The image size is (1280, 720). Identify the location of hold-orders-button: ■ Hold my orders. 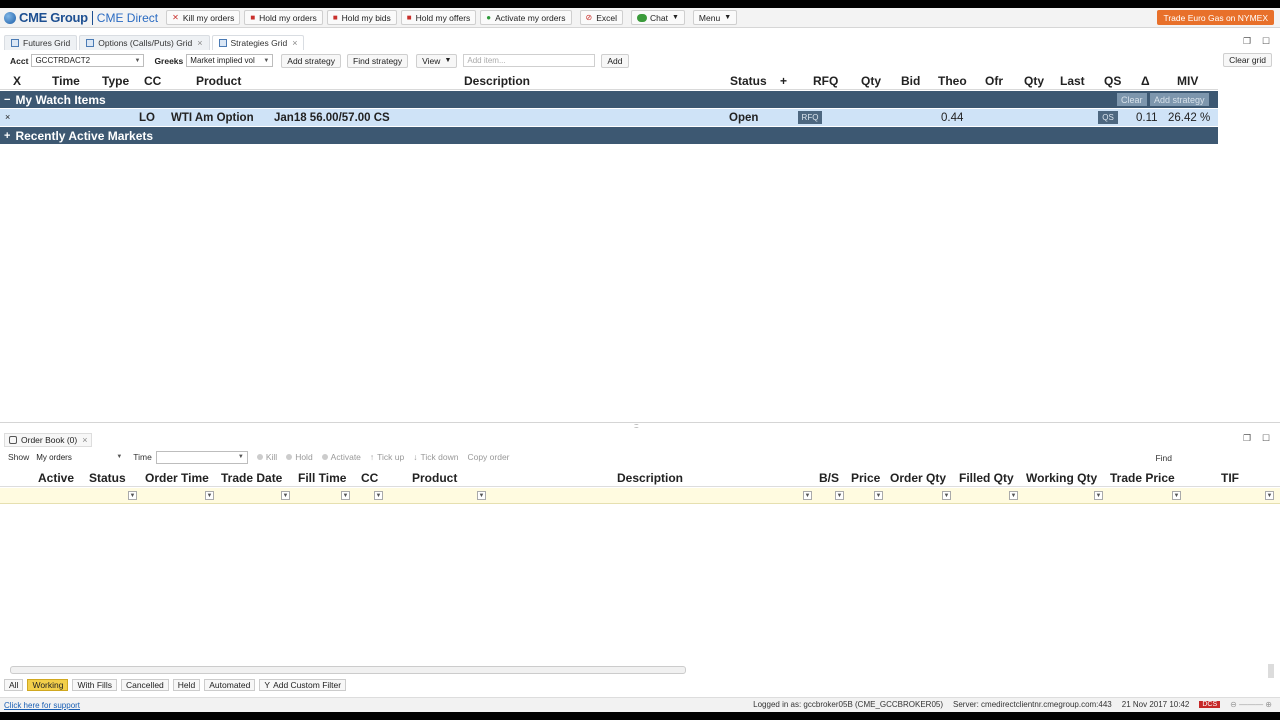
(283, 17).